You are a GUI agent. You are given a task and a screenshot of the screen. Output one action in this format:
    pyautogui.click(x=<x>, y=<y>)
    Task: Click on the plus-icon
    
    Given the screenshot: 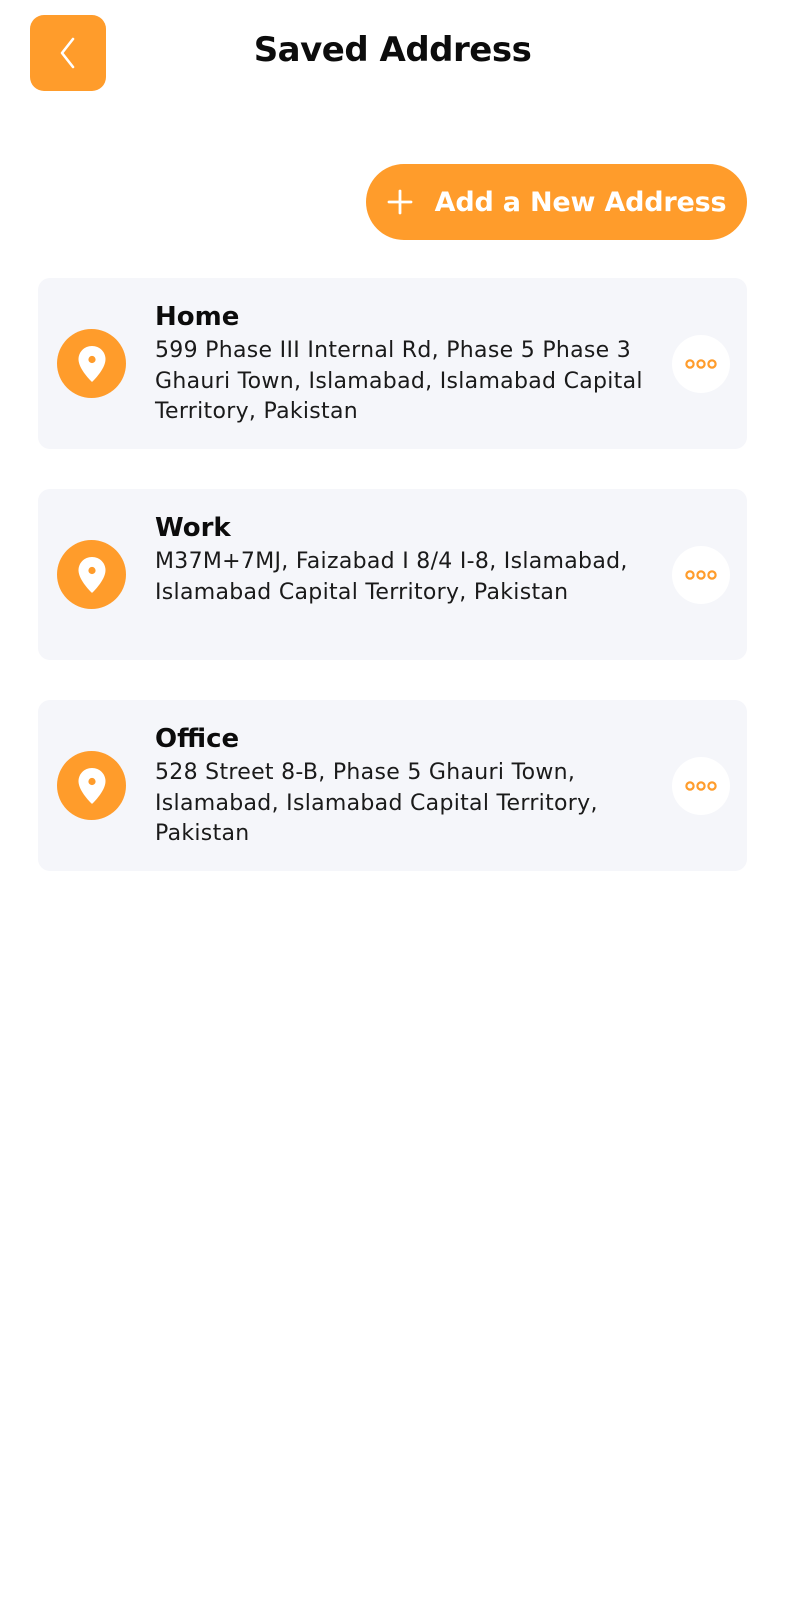 What is the action you would take?
    pyautogui.click(x=400, y=202)
    